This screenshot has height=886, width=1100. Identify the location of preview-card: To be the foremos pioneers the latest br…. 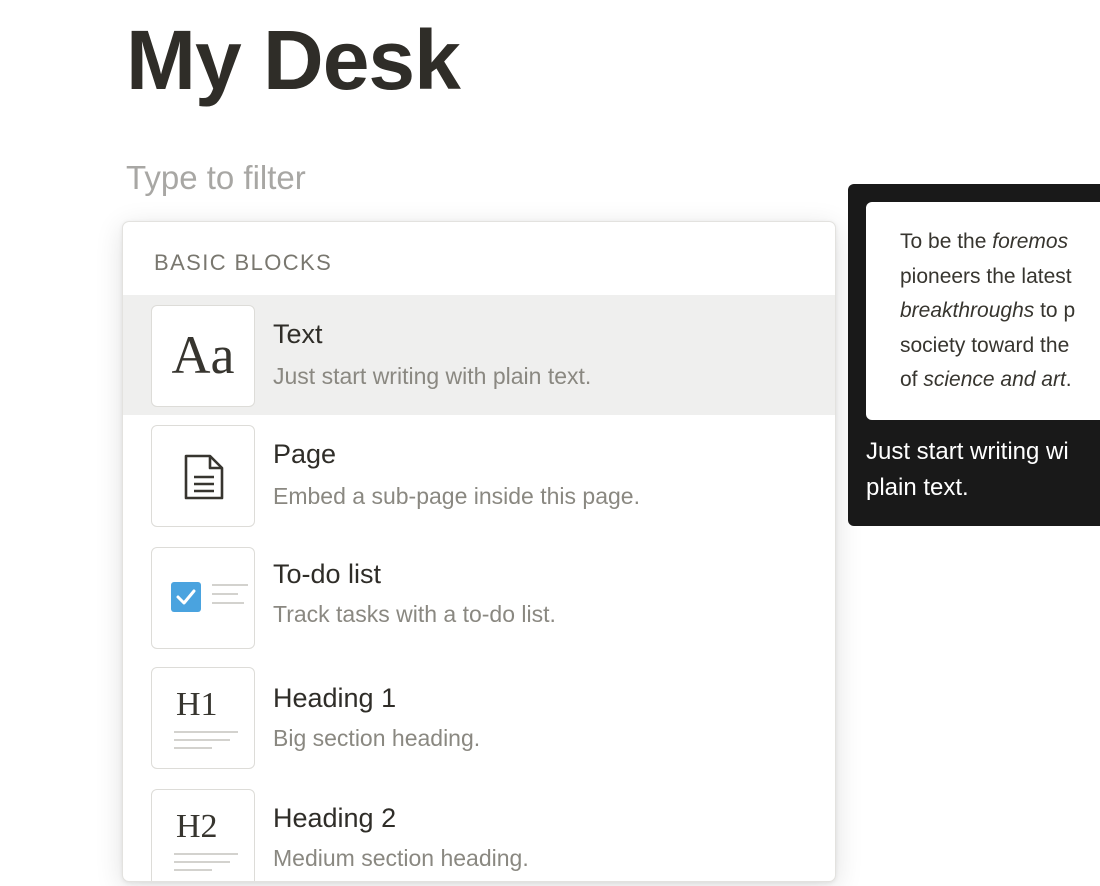
(983, 311).